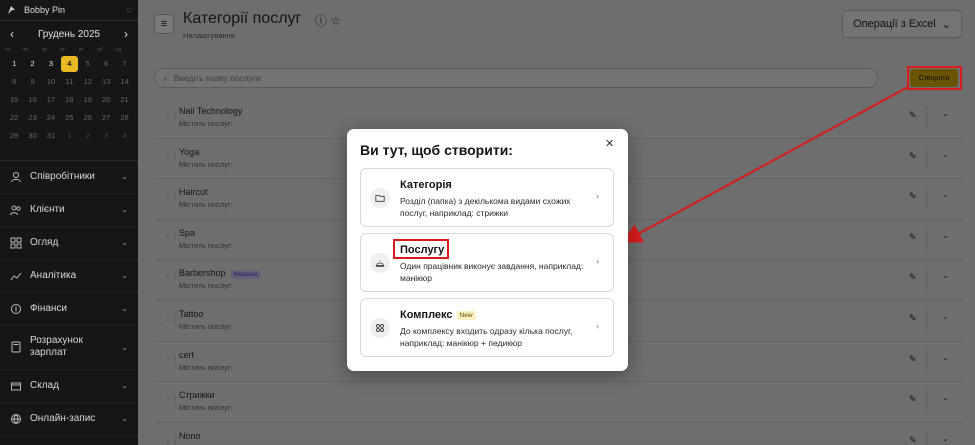 The width and height of the screenshot is (975, 445). What do you see at coordinates (190, 435) in the screenshot?
I see `service-name-text: Nono` at bounding box center [190, 435].